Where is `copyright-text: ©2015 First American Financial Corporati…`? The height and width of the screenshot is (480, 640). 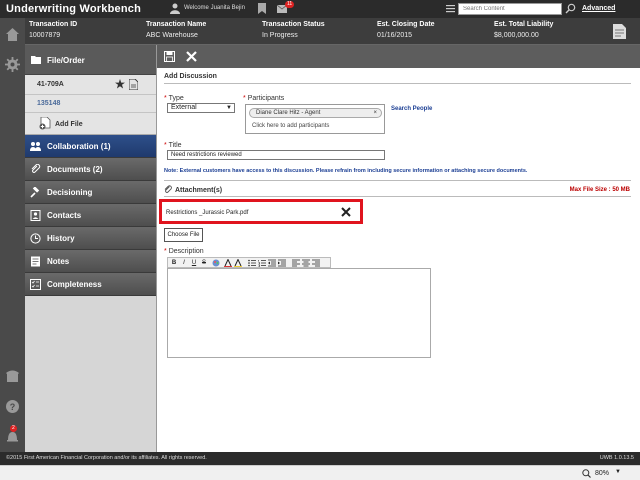
copyright-text: ©2015 First American Financial Corporati… is located at coordinates (106, 458).